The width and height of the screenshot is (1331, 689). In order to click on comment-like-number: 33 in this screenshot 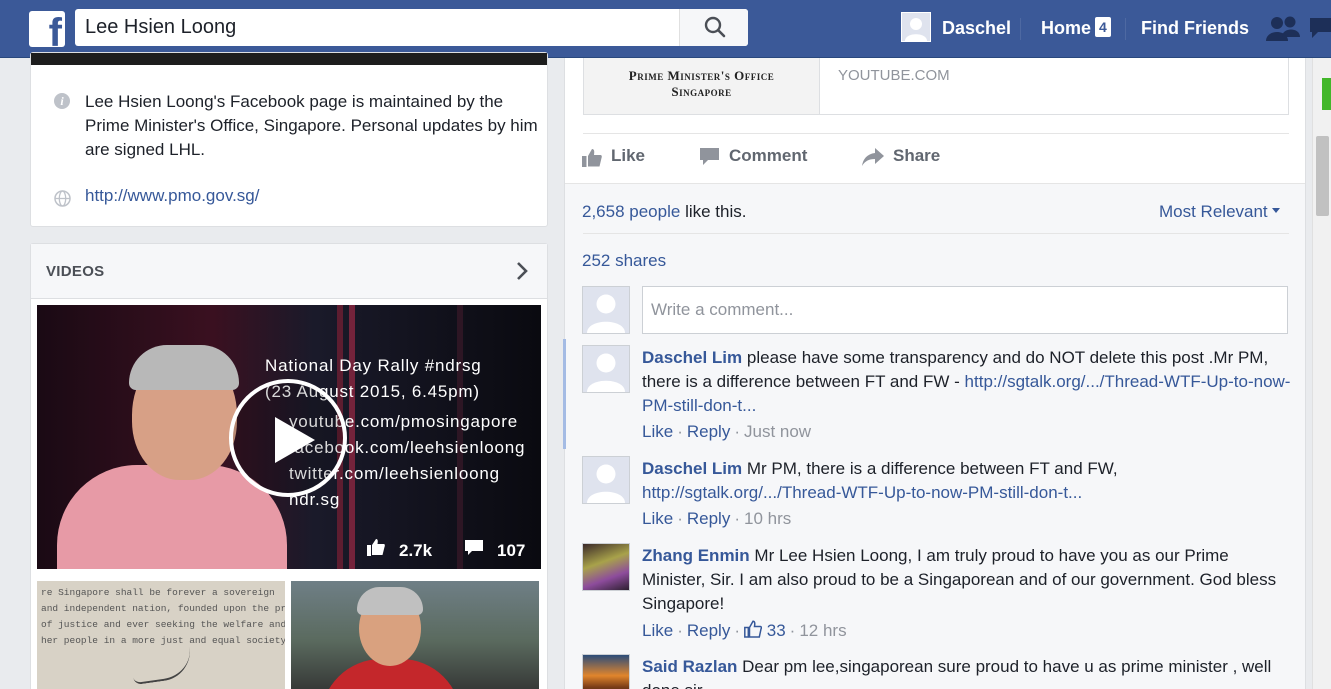, I will do `click(776, 630)`.